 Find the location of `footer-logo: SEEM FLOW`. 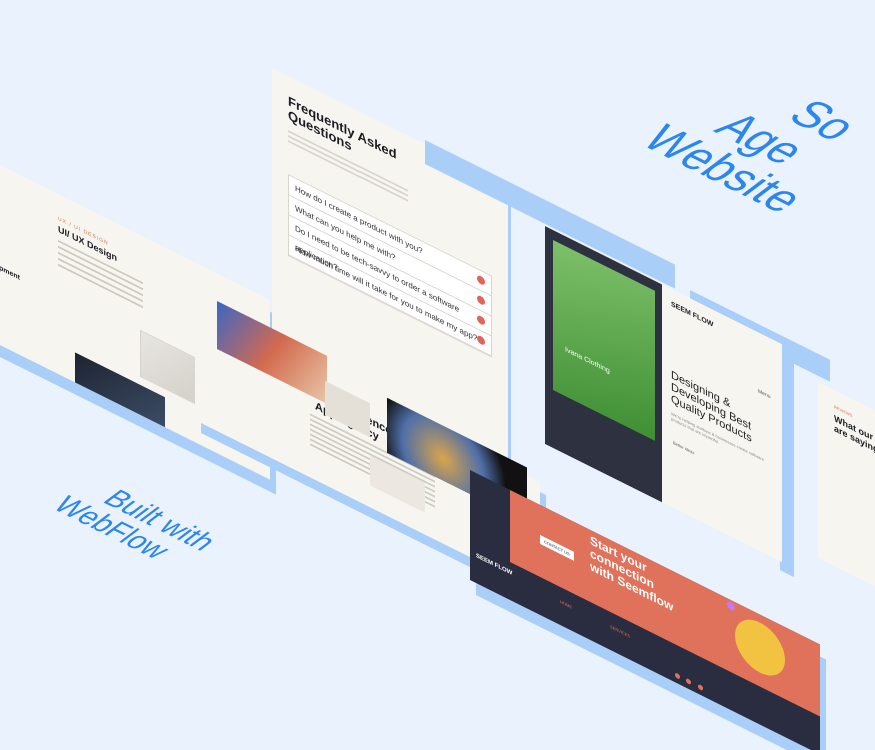

footer-logo: SEEM FLOW is located at coordinates (494, 565).